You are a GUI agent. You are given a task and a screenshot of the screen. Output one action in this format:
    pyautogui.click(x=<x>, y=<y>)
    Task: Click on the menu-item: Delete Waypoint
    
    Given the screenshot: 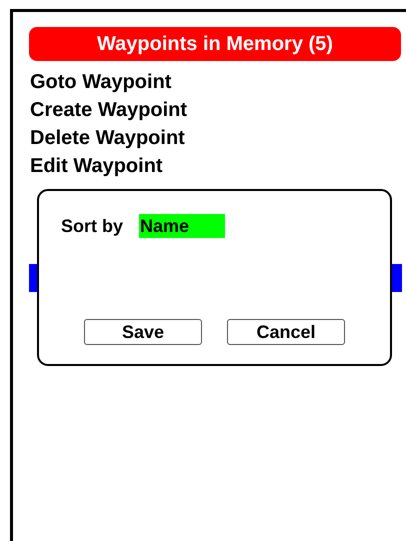 What is the action you would take?
    pyautogui.click(x=215, y=138)
    